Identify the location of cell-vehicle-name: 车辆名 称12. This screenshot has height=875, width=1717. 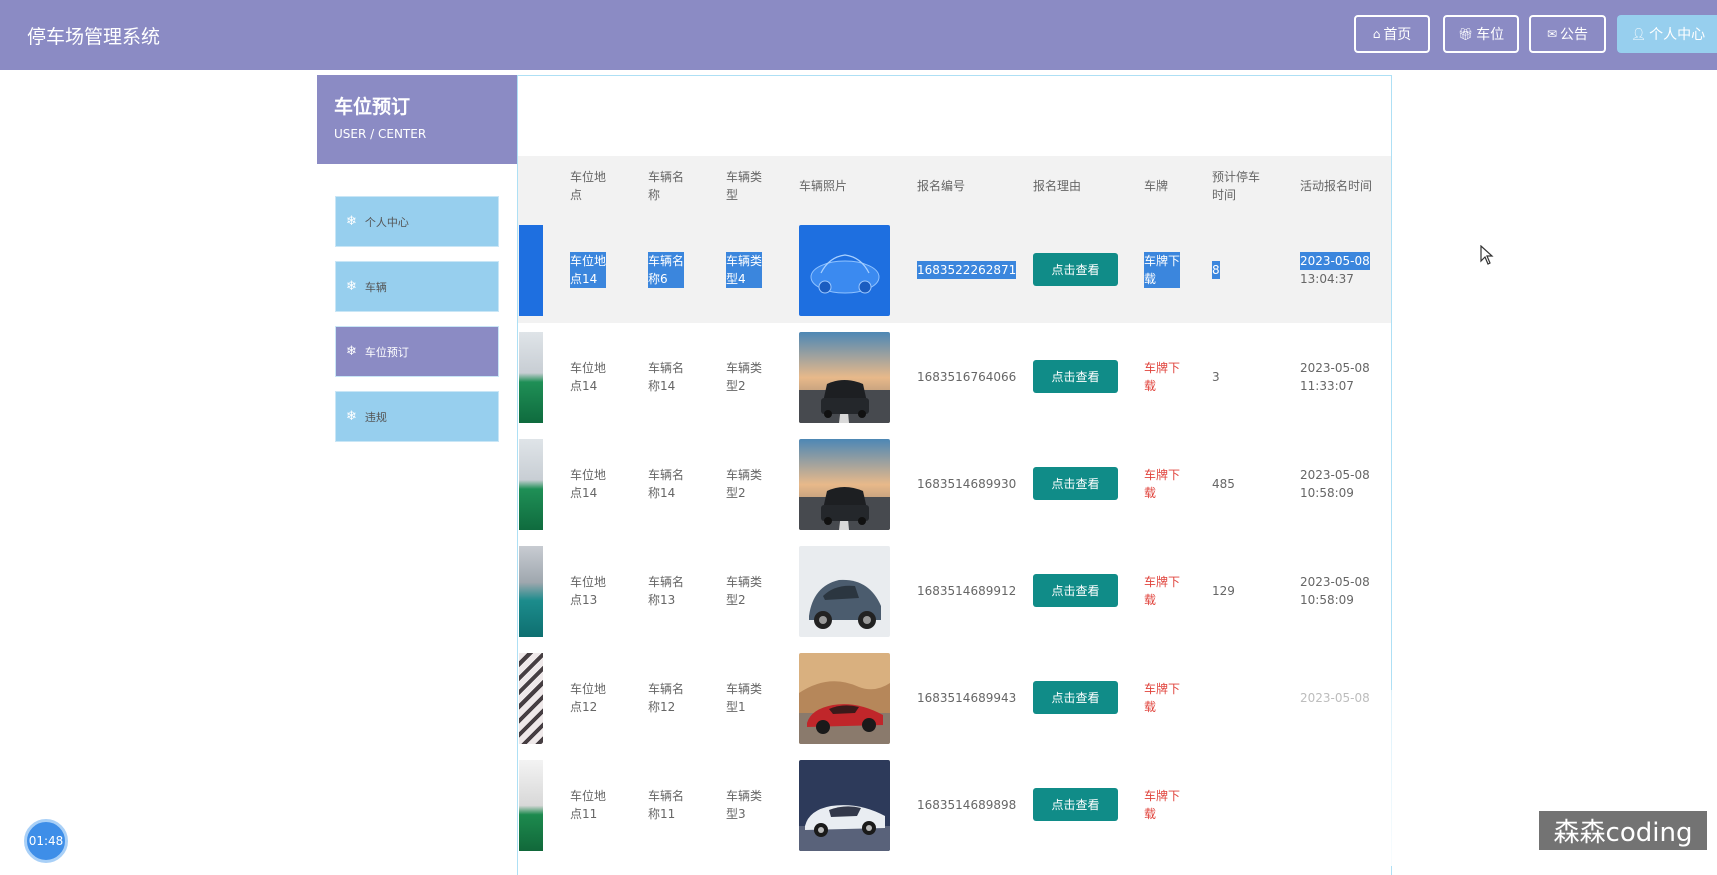
(666, 697).